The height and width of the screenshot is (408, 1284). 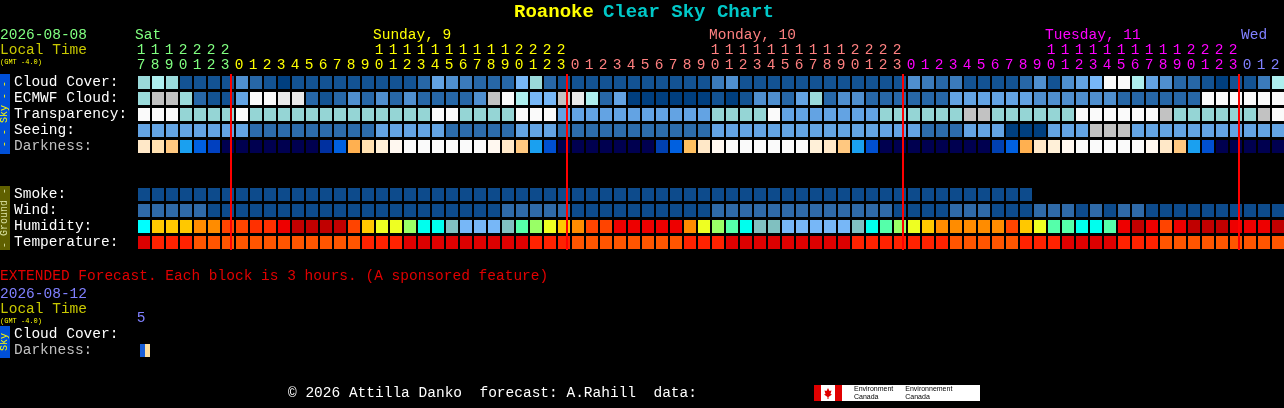 I want to click on row-label: Darkness:, so click(x=53, y=350).